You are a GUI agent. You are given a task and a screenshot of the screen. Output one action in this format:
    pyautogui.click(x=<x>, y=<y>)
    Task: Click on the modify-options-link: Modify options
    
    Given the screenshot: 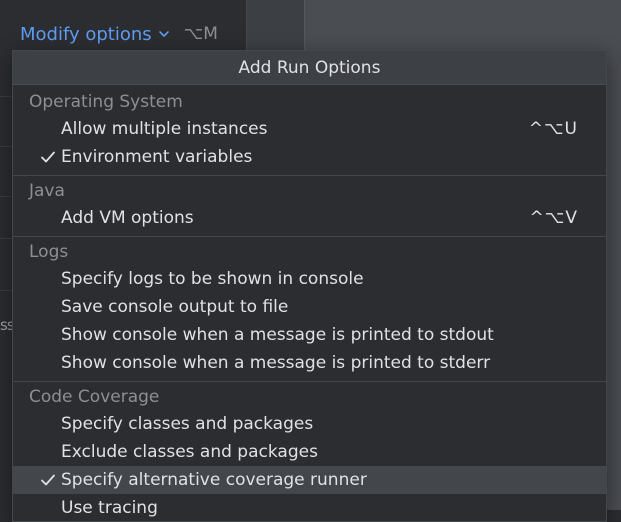 What is the action you would take?
    pyautogui.click(x=86, y=34)
    